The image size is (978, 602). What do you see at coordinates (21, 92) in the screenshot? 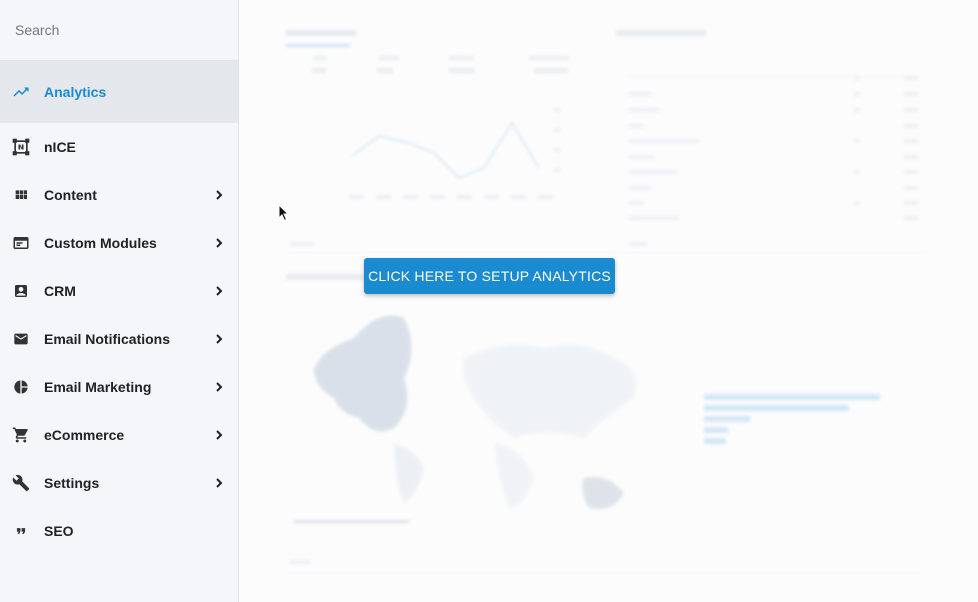
I see `trending-up-icon` at bounding box center [21, 92].